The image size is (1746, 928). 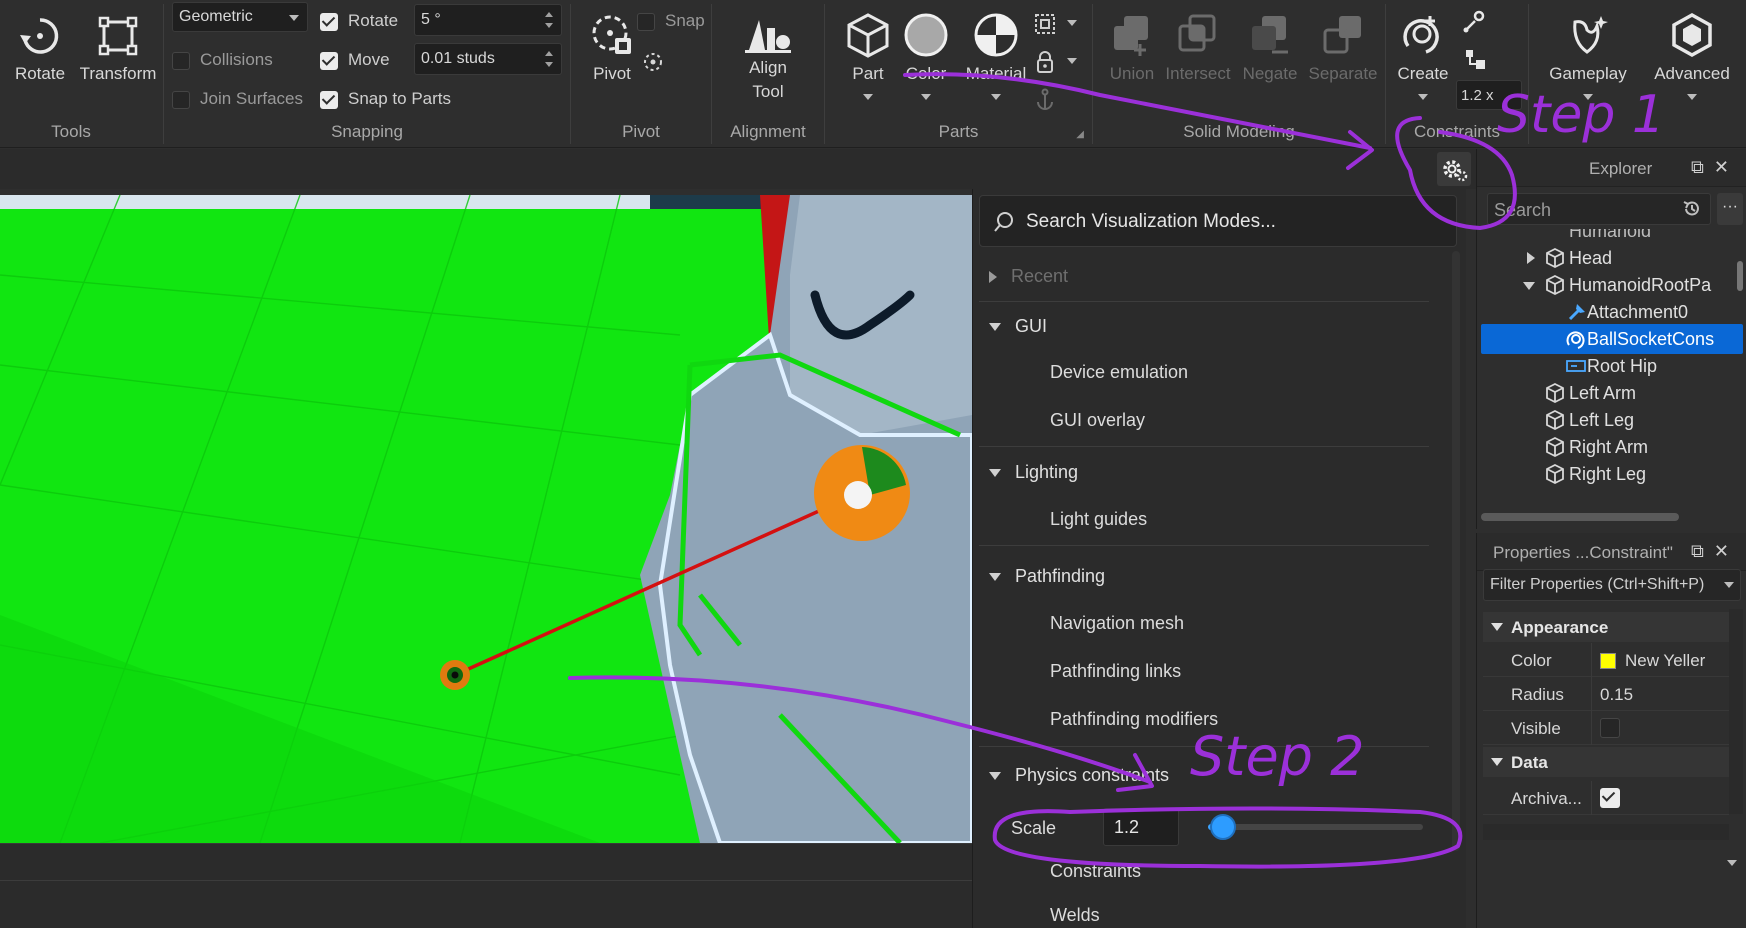 What do you see at coordinates (1692, 209) in the screenshot?
I see `history-icon` at bounding box center [1692, 209].